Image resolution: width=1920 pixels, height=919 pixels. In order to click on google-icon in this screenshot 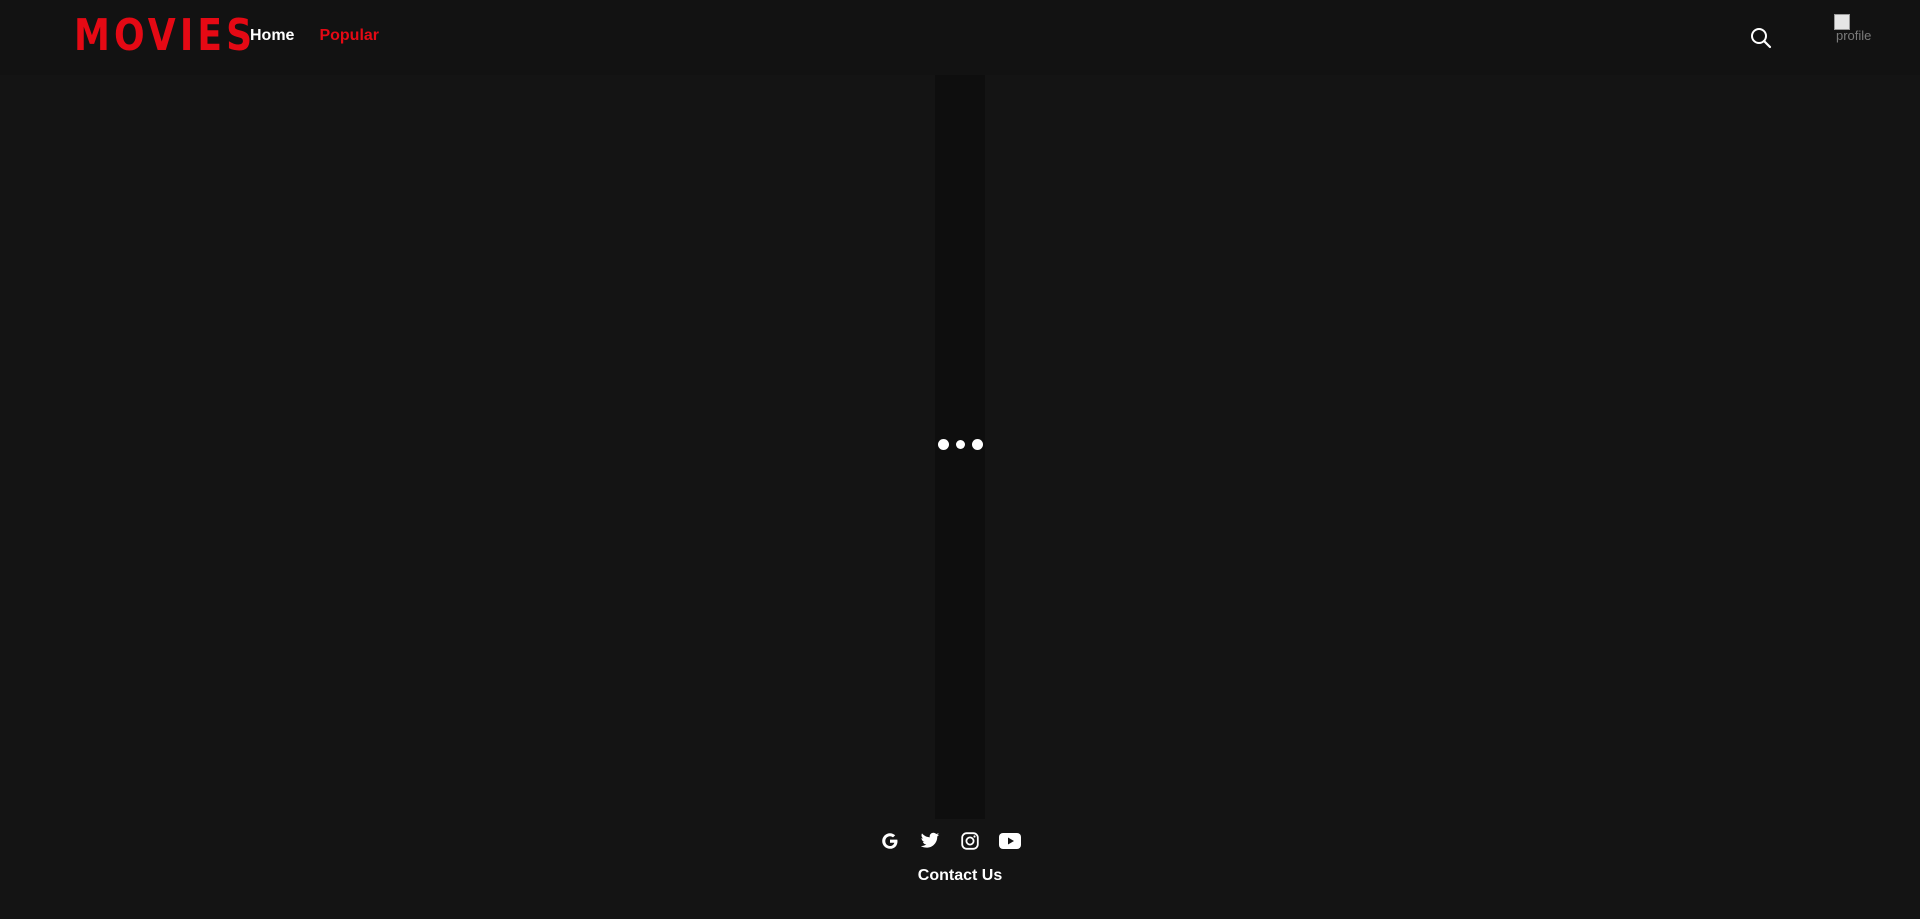, I will do `click(890, 841)`.